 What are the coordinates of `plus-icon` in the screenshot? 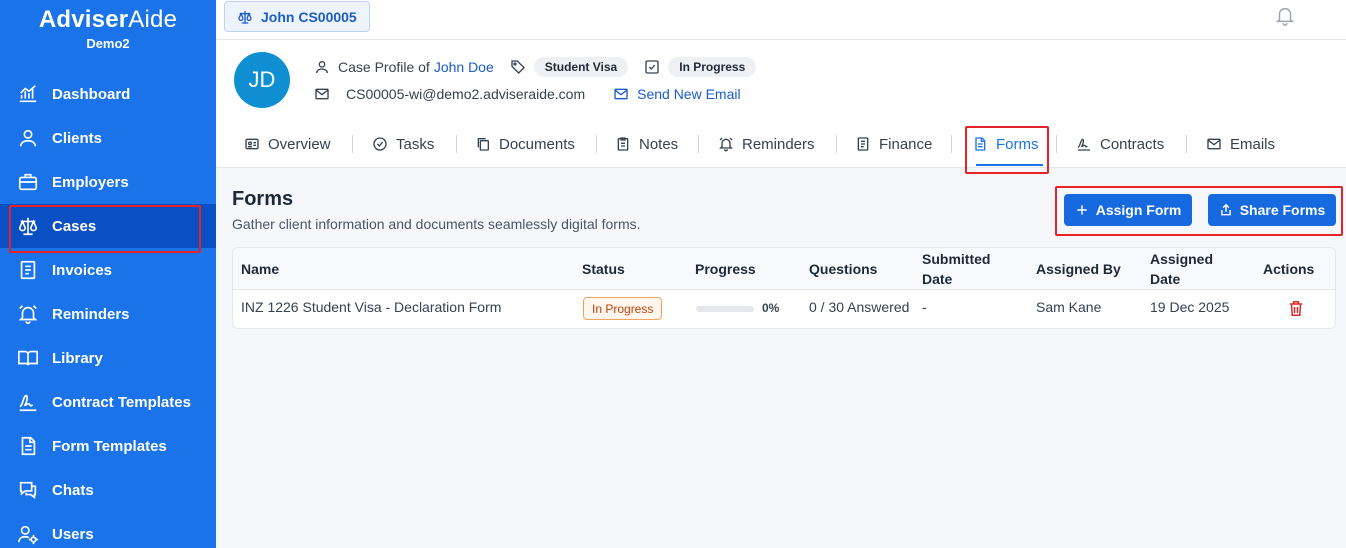 It's located at (1082, 210).